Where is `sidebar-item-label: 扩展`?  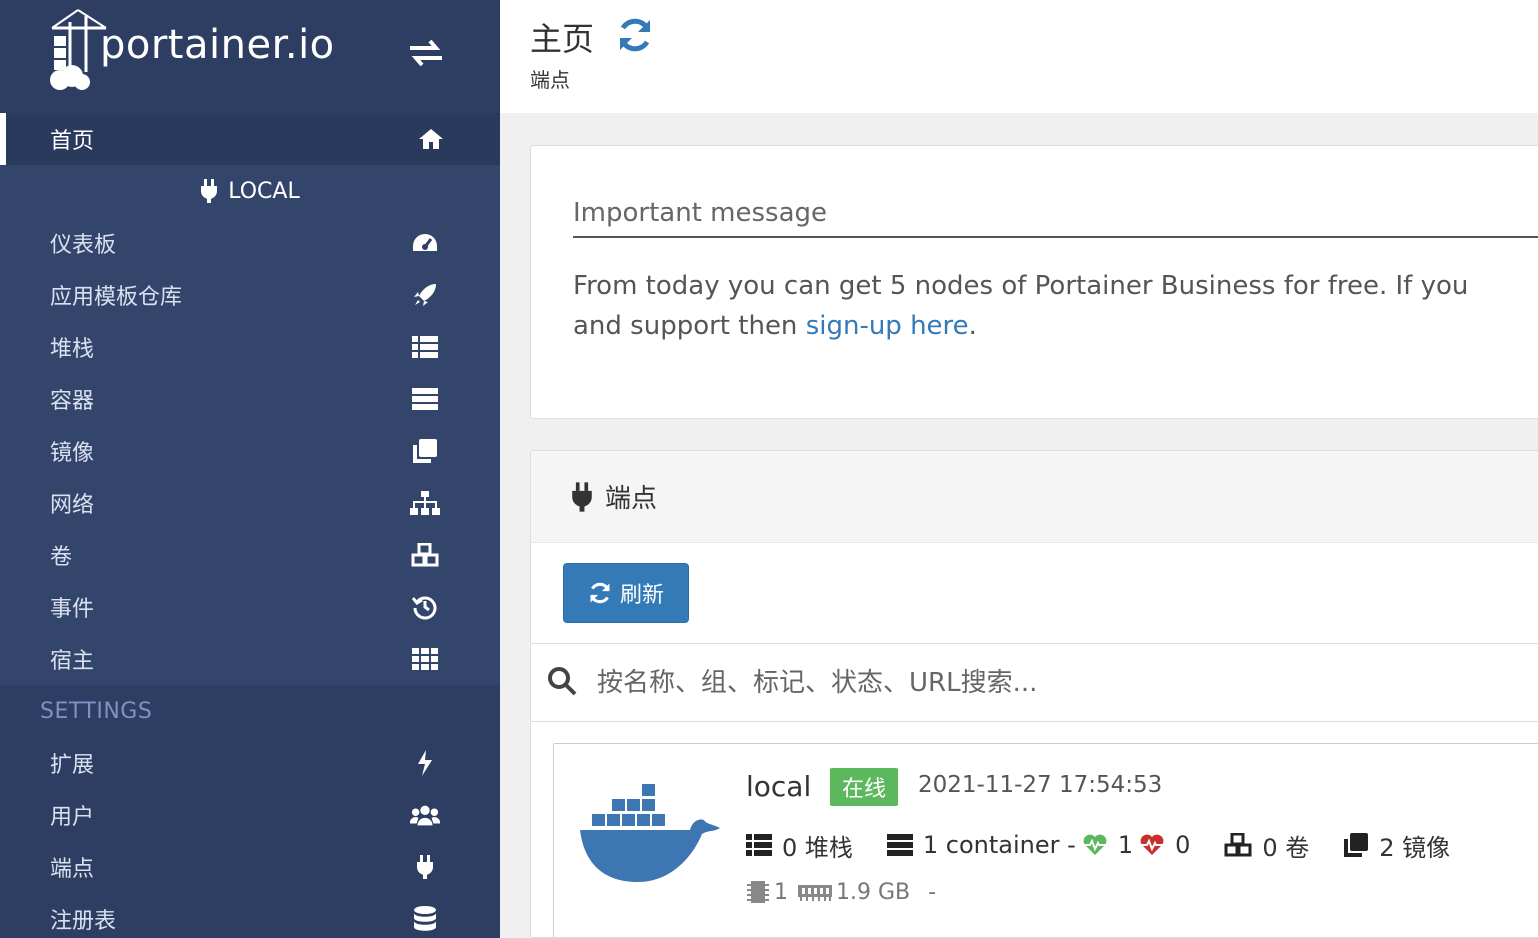
sidebar-item-label: 扩展 is located at coordinates (72, 765).